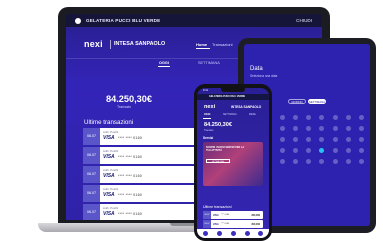  What do you see at coordinates (317, 101) in the screenshot?
I see `period-week-button: SETTIMANA` at bounding box center [317, 101].